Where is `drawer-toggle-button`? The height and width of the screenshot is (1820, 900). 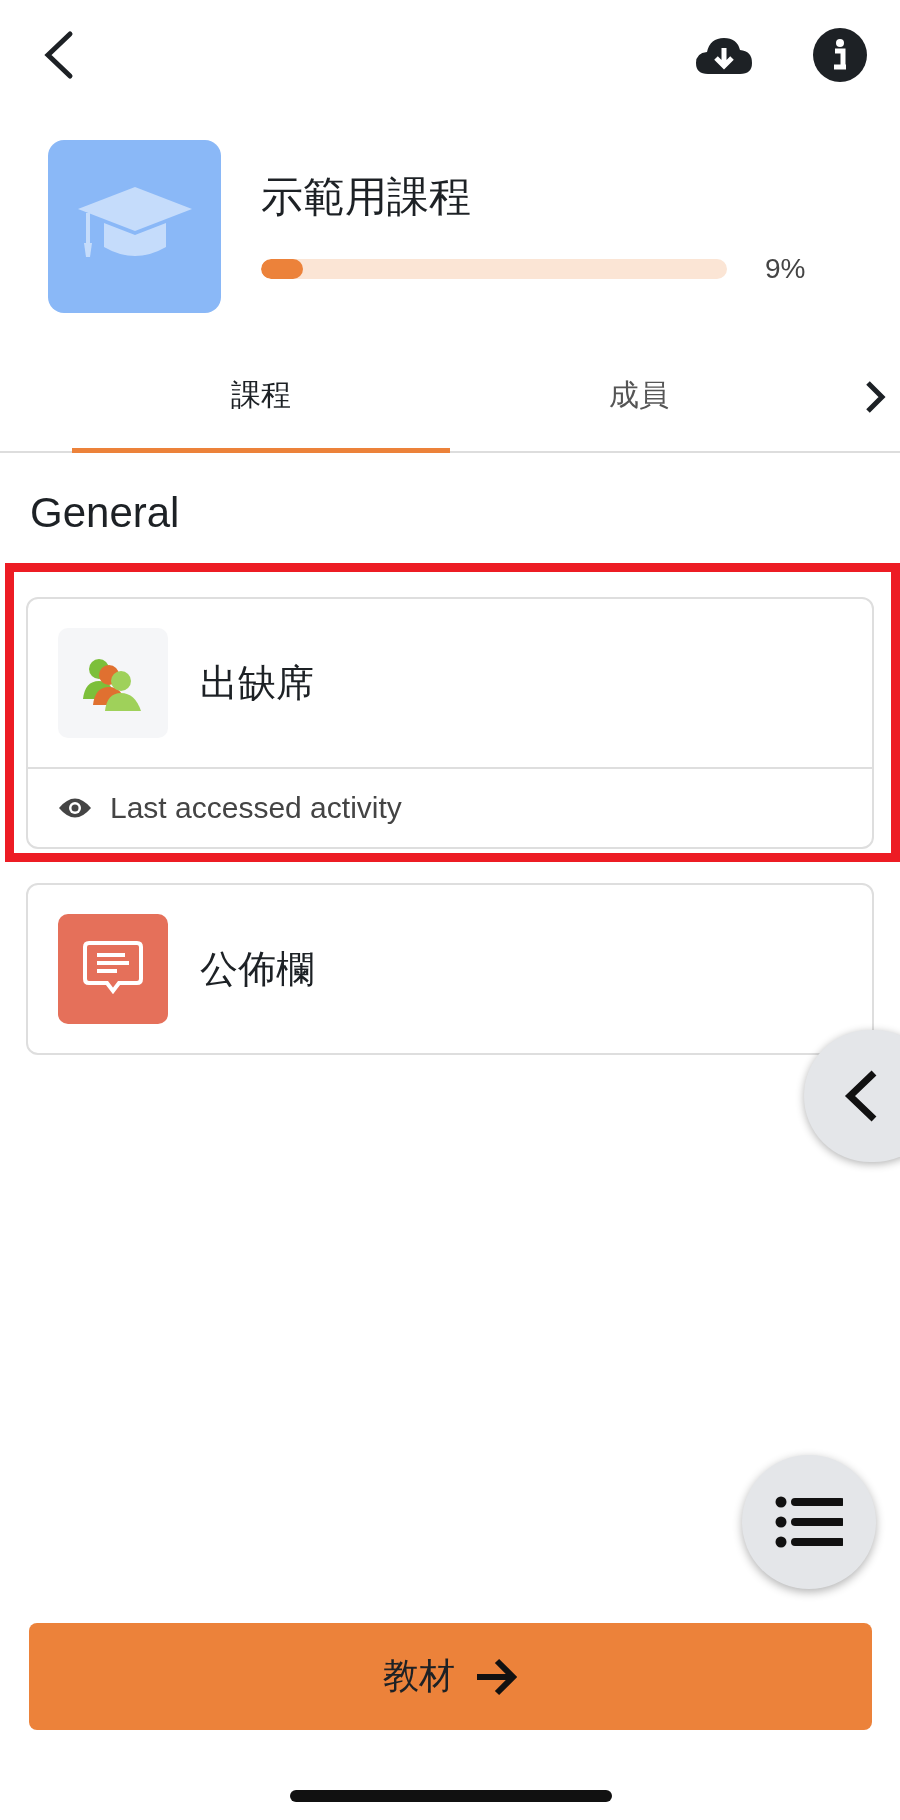 drawer-toggle-button is located at coordinates (852, 1096).